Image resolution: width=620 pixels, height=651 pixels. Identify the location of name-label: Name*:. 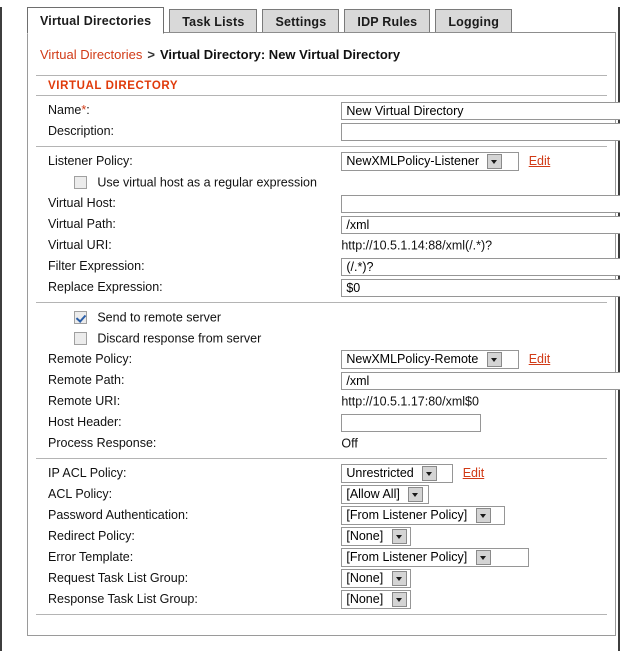
(69, 110).